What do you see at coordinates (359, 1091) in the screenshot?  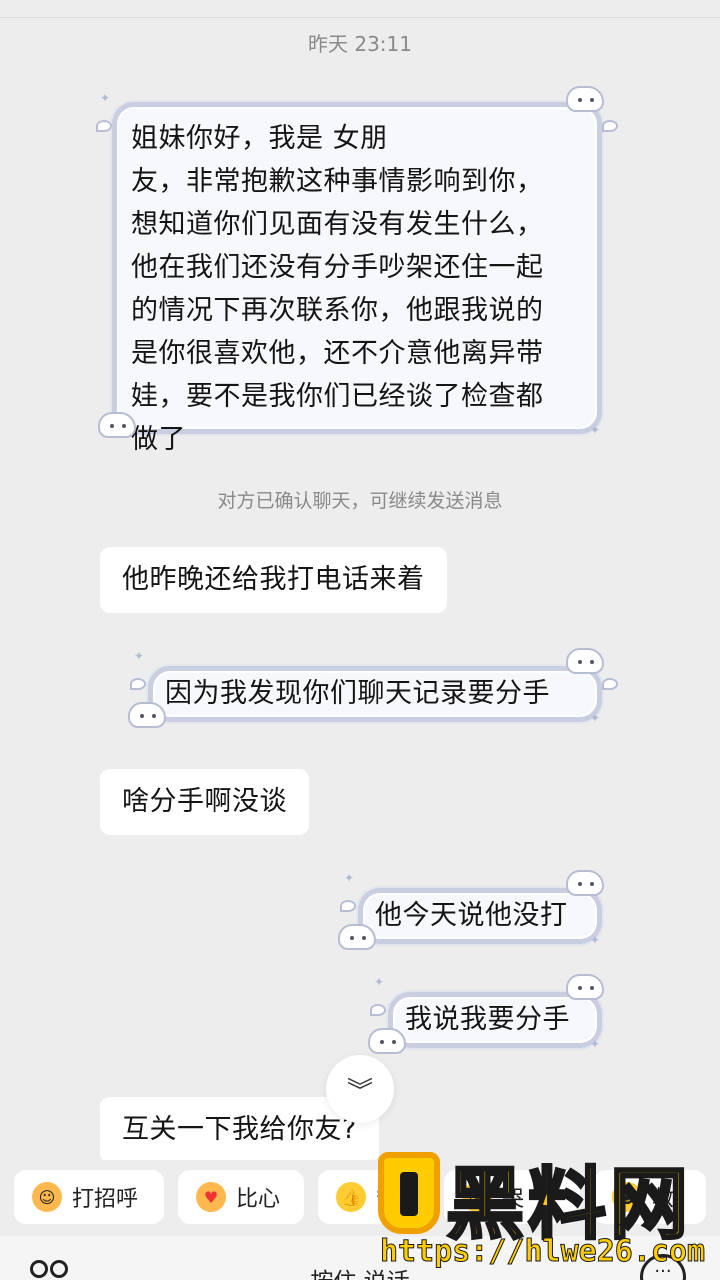 I see `chevron-double-down-icon: ︾` at bounding box center [359, 1091].